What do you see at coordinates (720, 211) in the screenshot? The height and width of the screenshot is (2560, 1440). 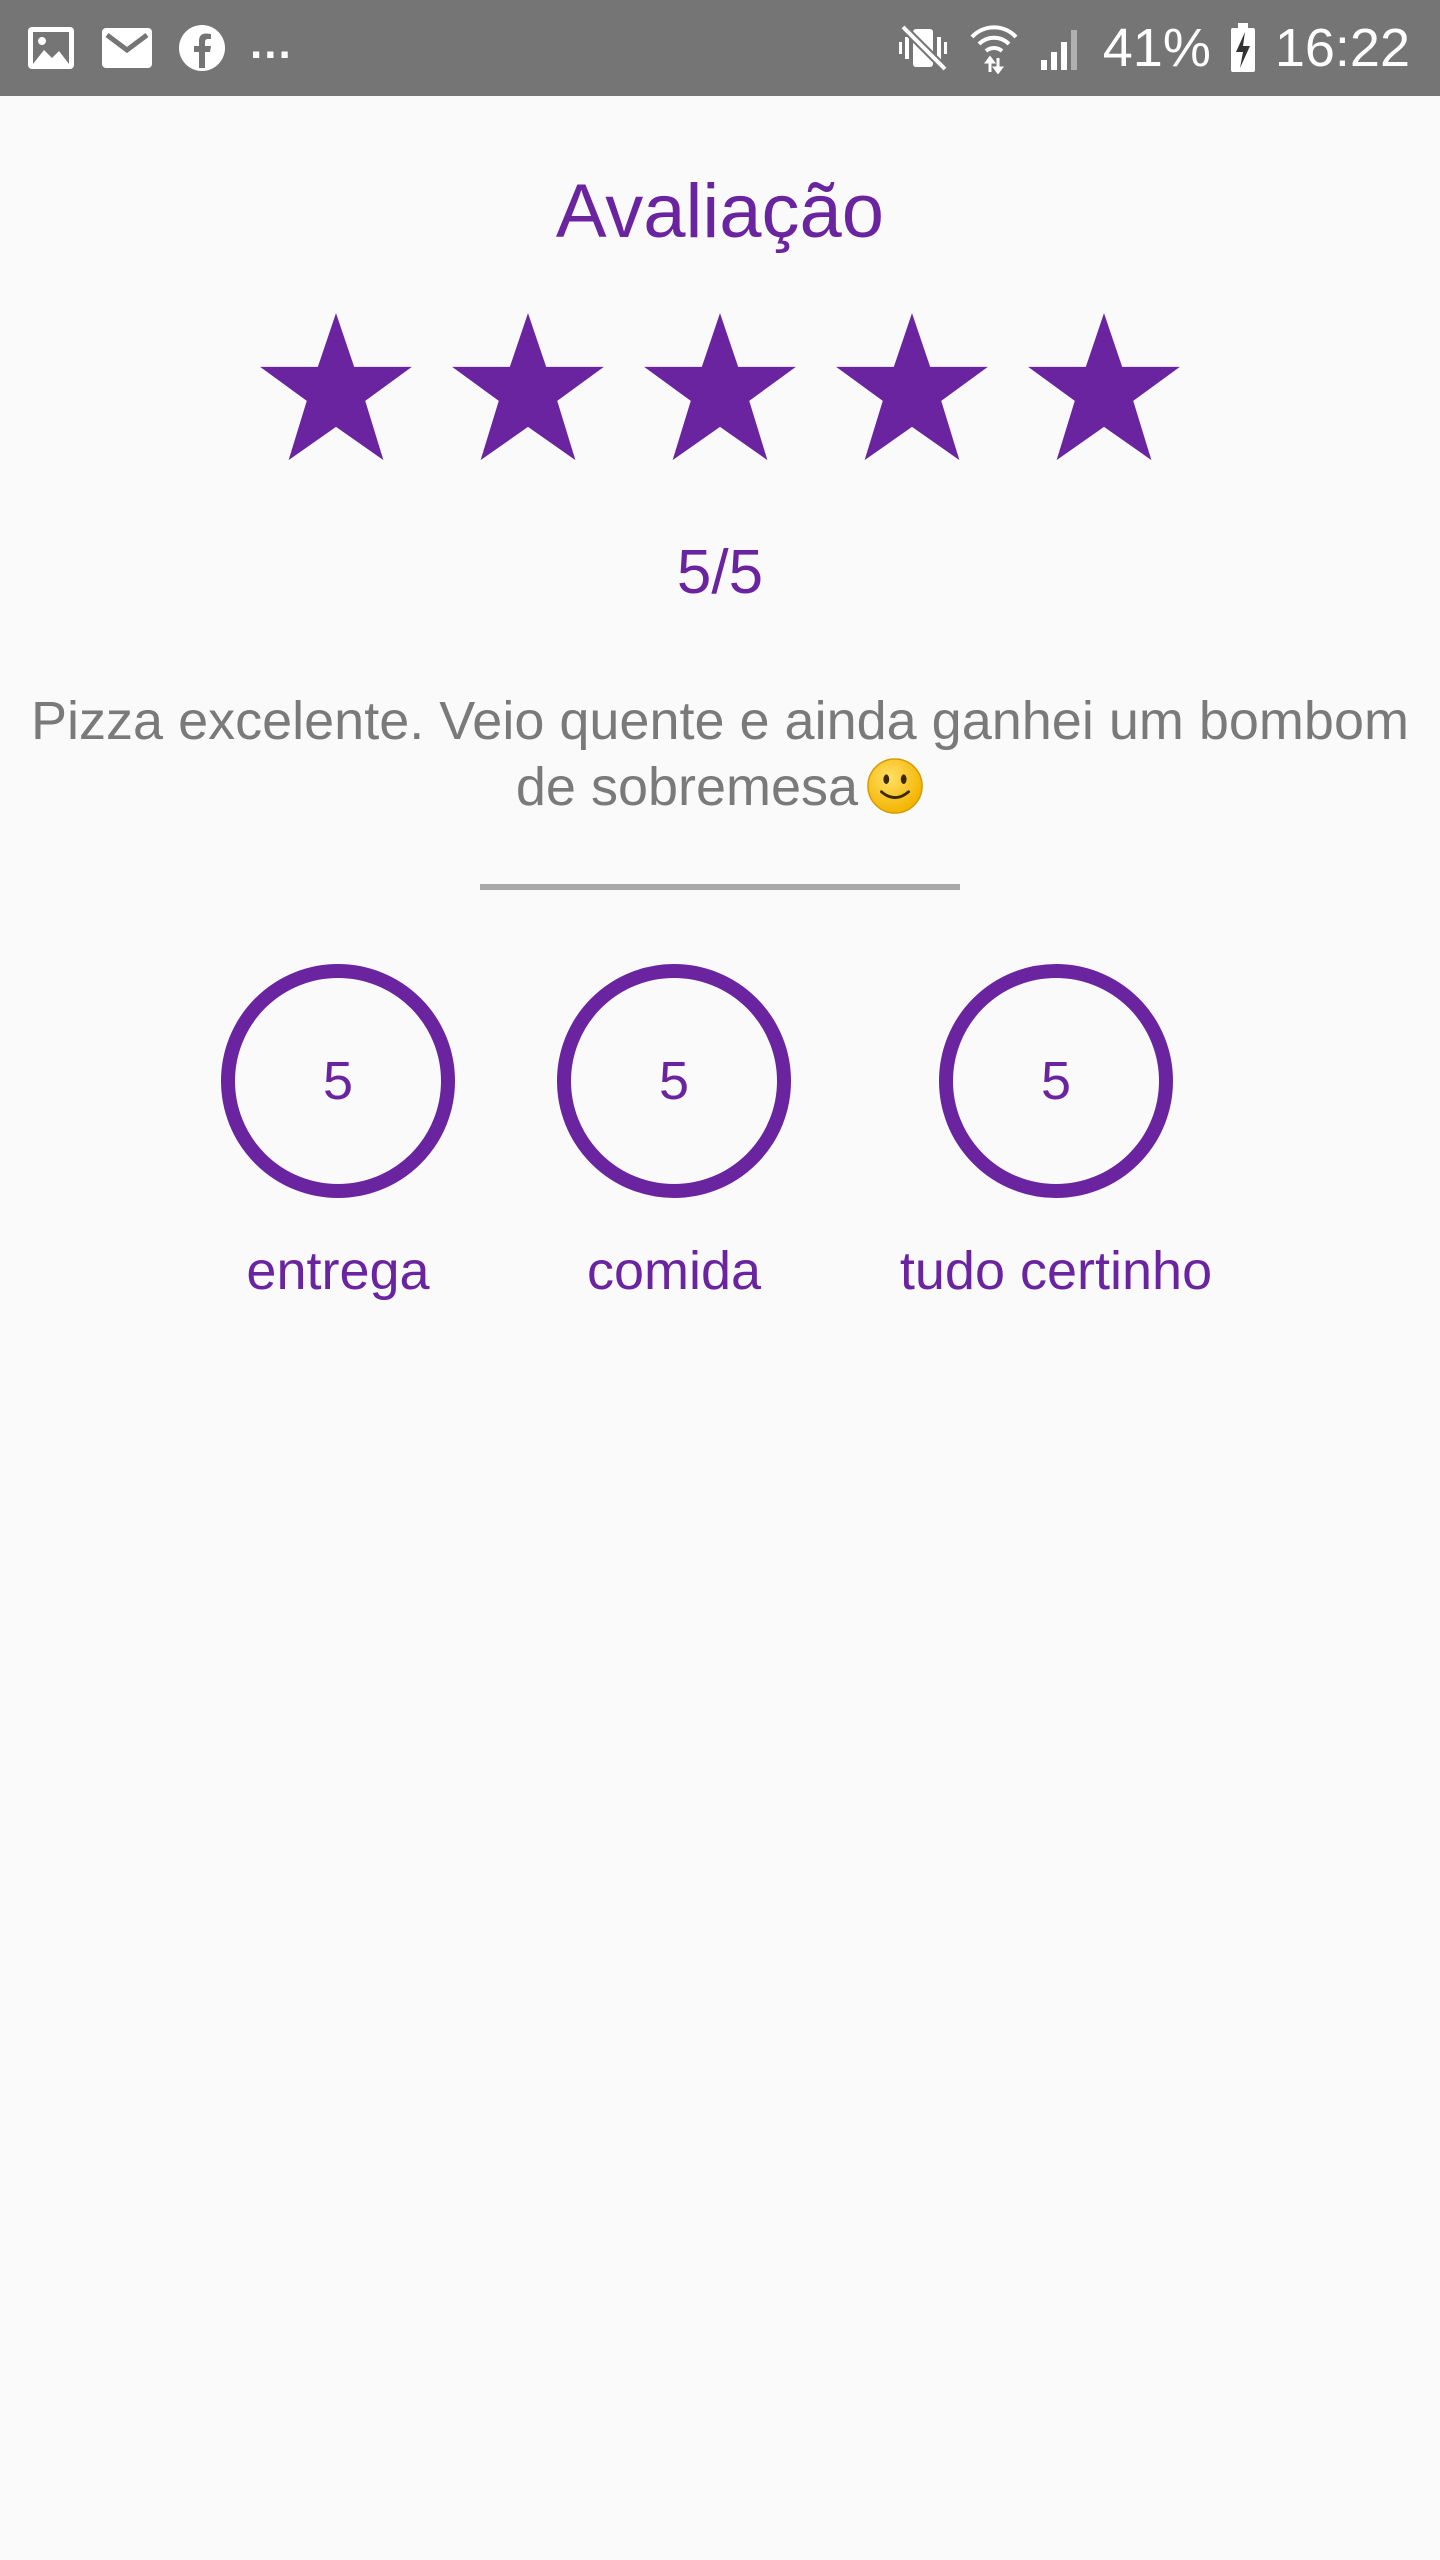 I see `page-title: Avaliação` at bounding box center [720, 211].